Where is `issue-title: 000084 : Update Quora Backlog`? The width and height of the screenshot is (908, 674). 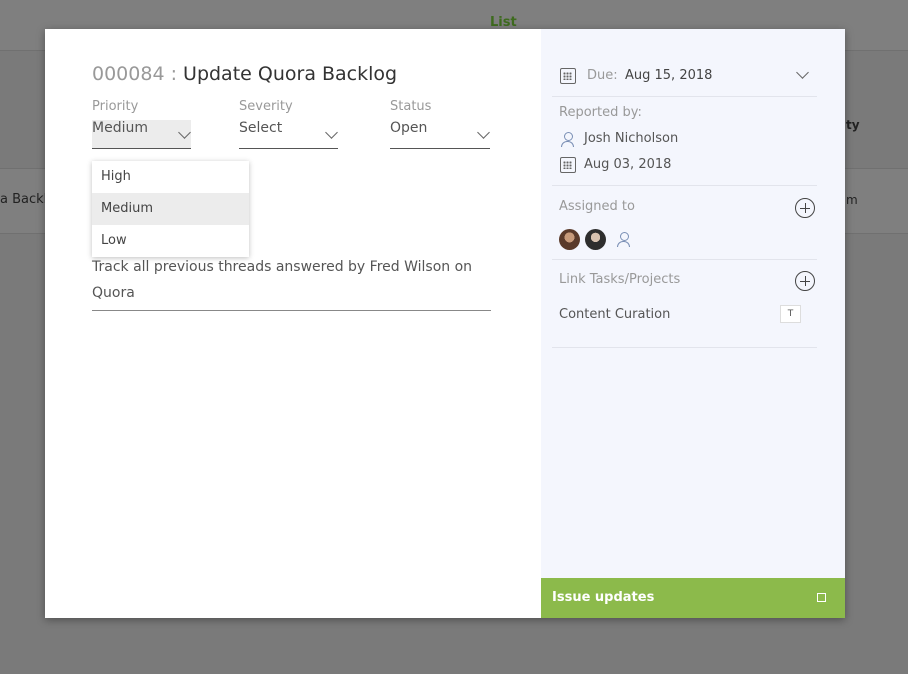 issue-title: 000084 : Update Quora Backlog is located at coordinates (244, 74).